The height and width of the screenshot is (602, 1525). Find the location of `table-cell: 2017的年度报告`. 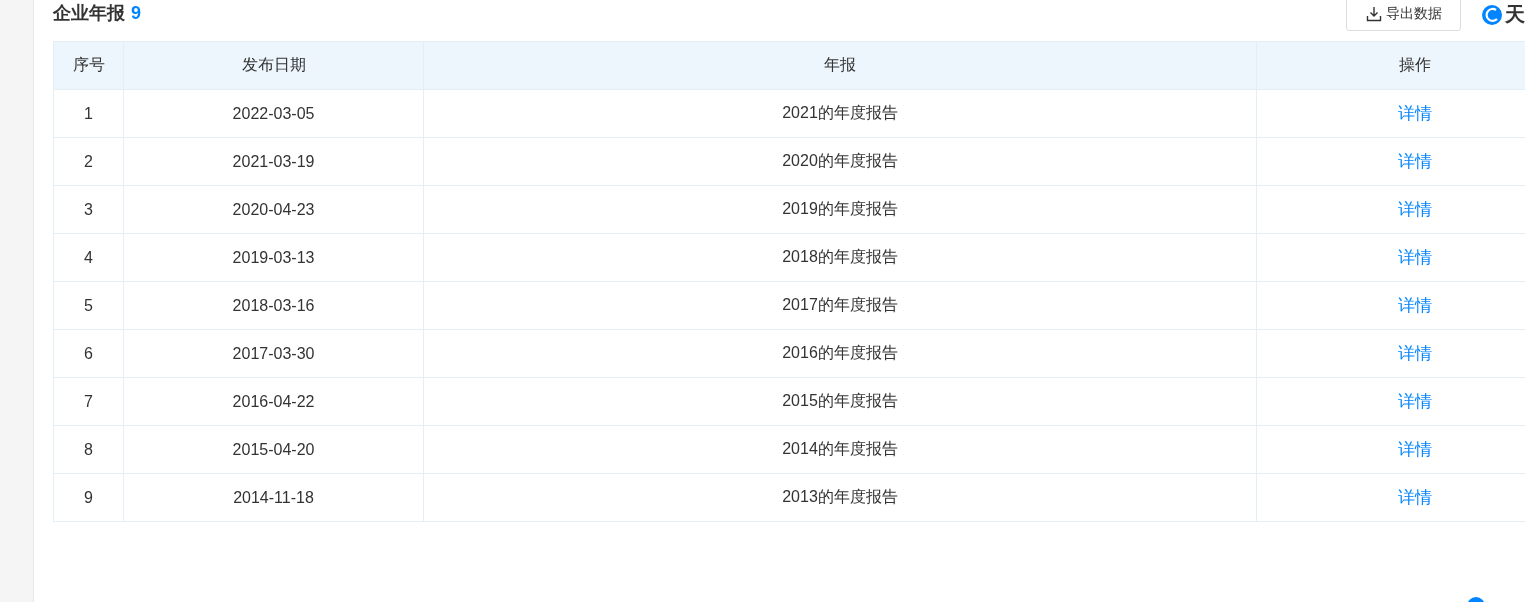

table-cell: 2017的年度报告 is located at coordinates (840, 306).